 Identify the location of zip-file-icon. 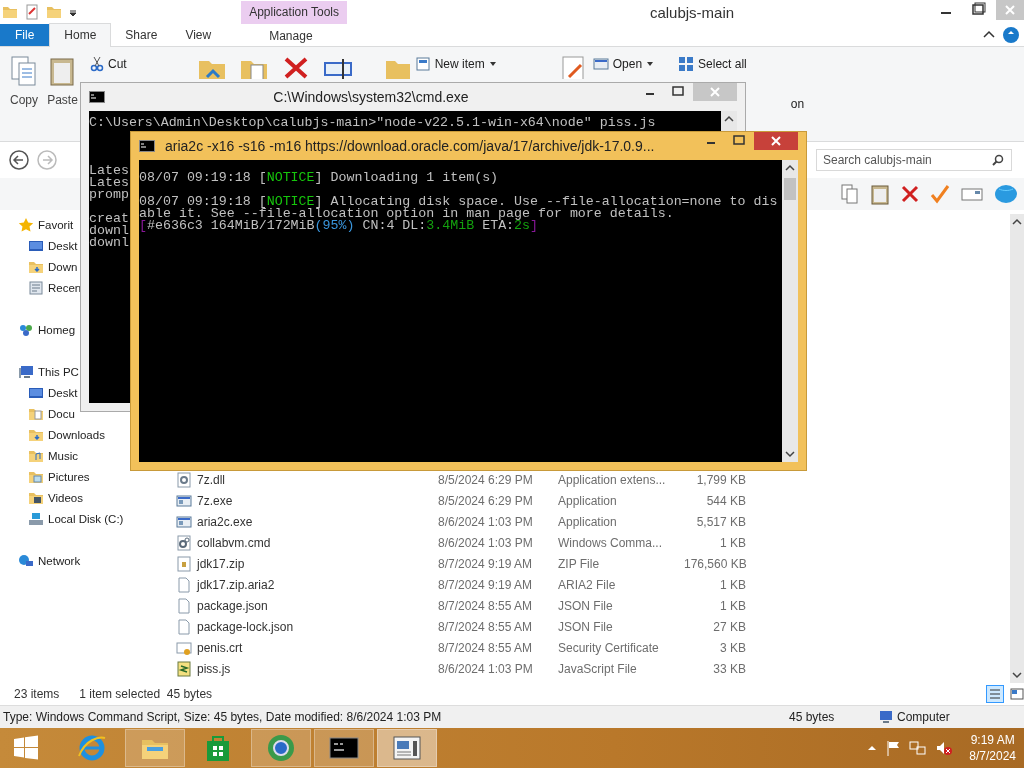
(184, 563).